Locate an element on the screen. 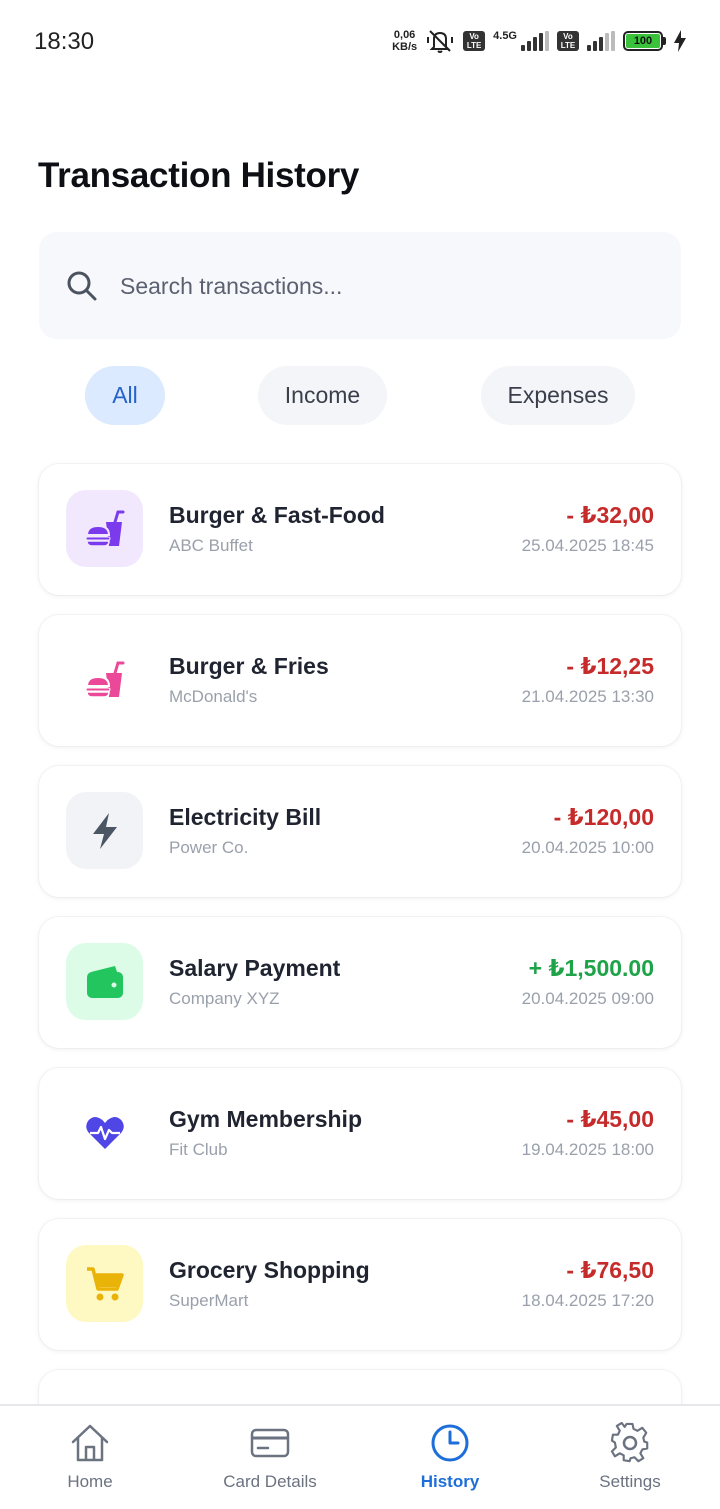 This screenshot has width=720, height=1509. transaction-amount: - ₺76,50 is located at coordinates (610, 1270).